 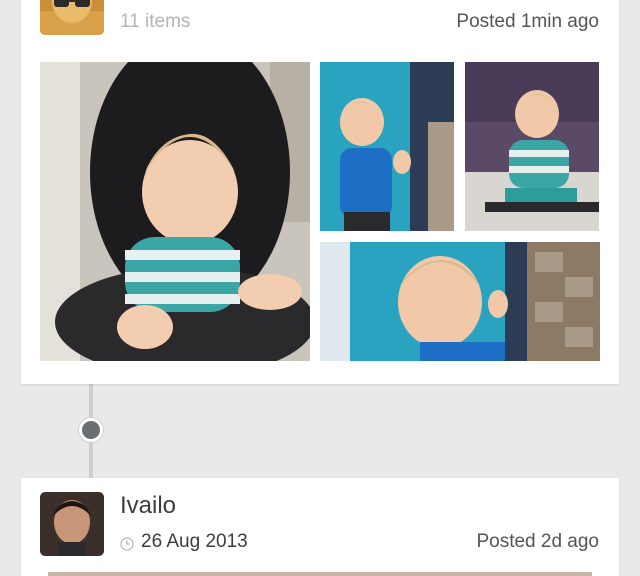 I want to click on post-date: 26 Aug 2013, so click(x=184, y=542).